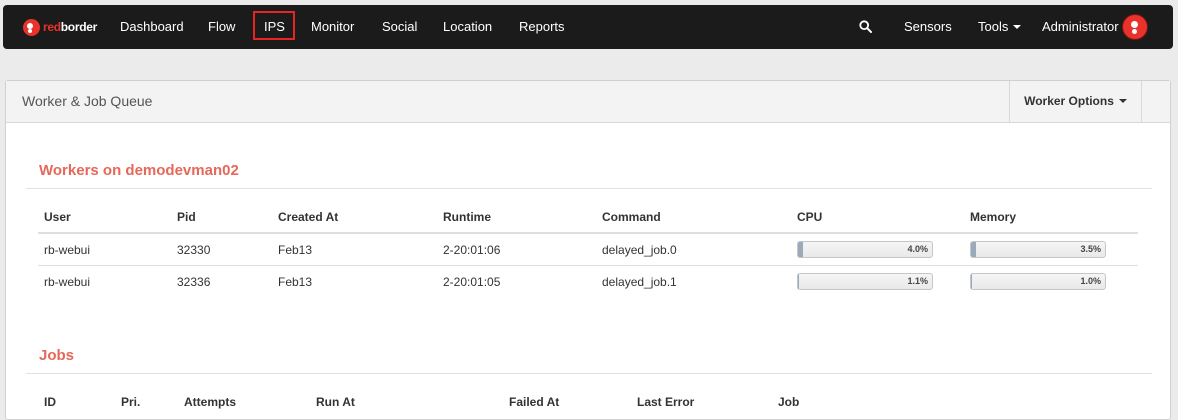 The image size is (1178, 420). I want to click on nav-tools-label: Tools, so click(993, 26).